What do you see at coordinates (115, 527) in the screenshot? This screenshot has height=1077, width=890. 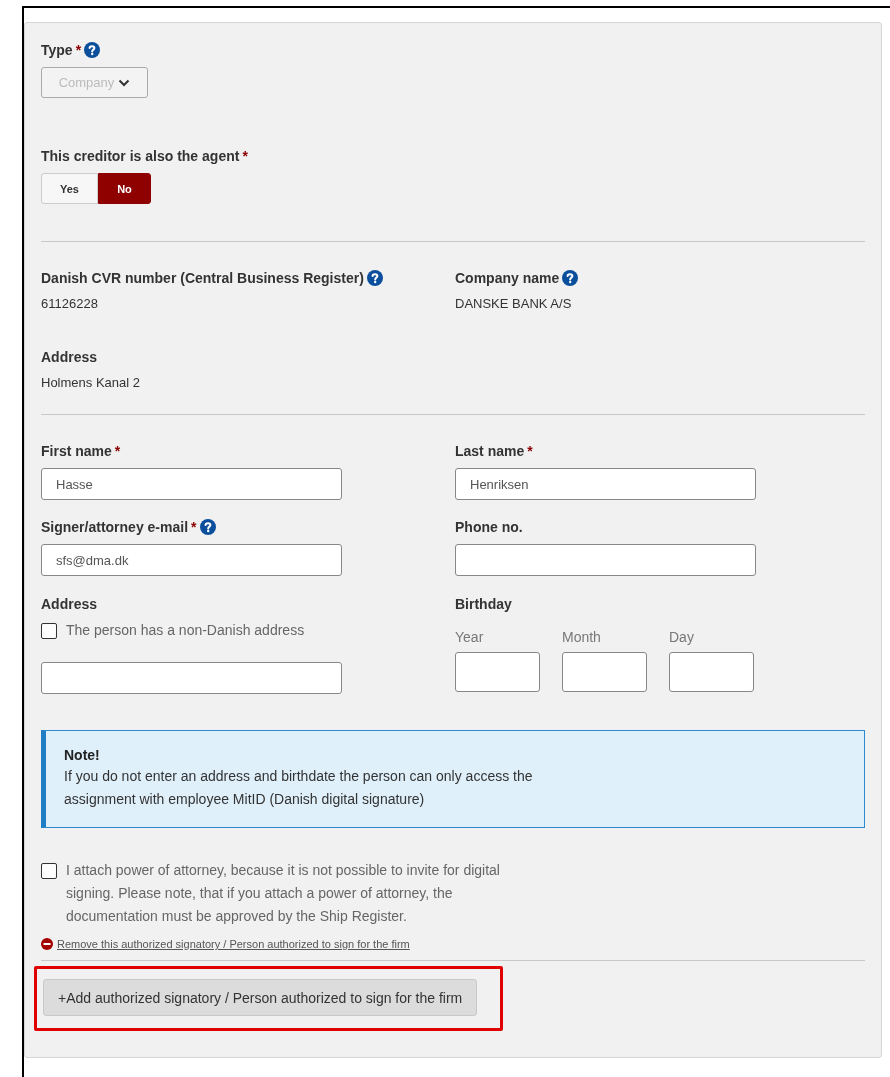 I see `field-label: Signer/attorney e-mail` at bounding box center [115, 527].